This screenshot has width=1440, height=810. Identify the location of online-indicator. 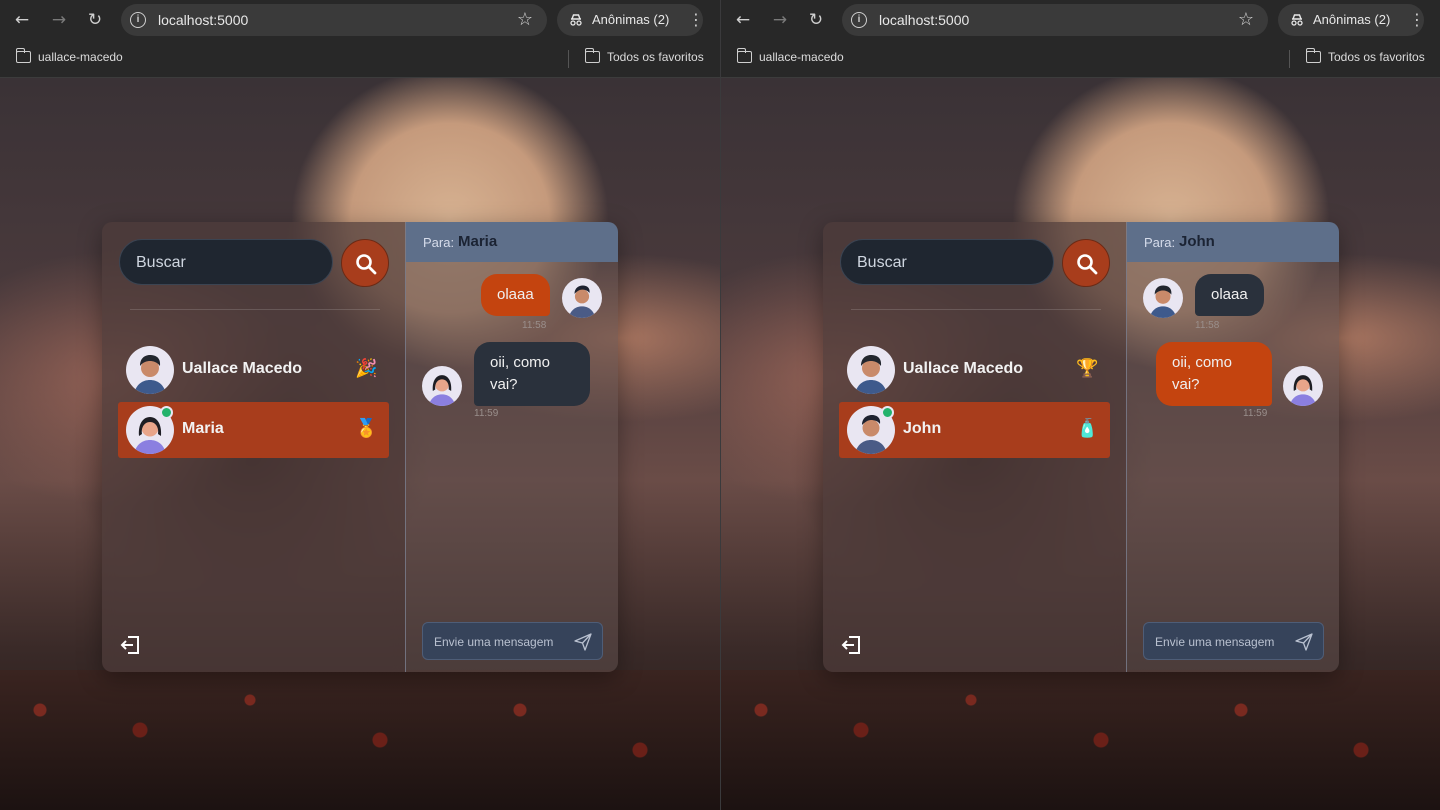
(166, 412).